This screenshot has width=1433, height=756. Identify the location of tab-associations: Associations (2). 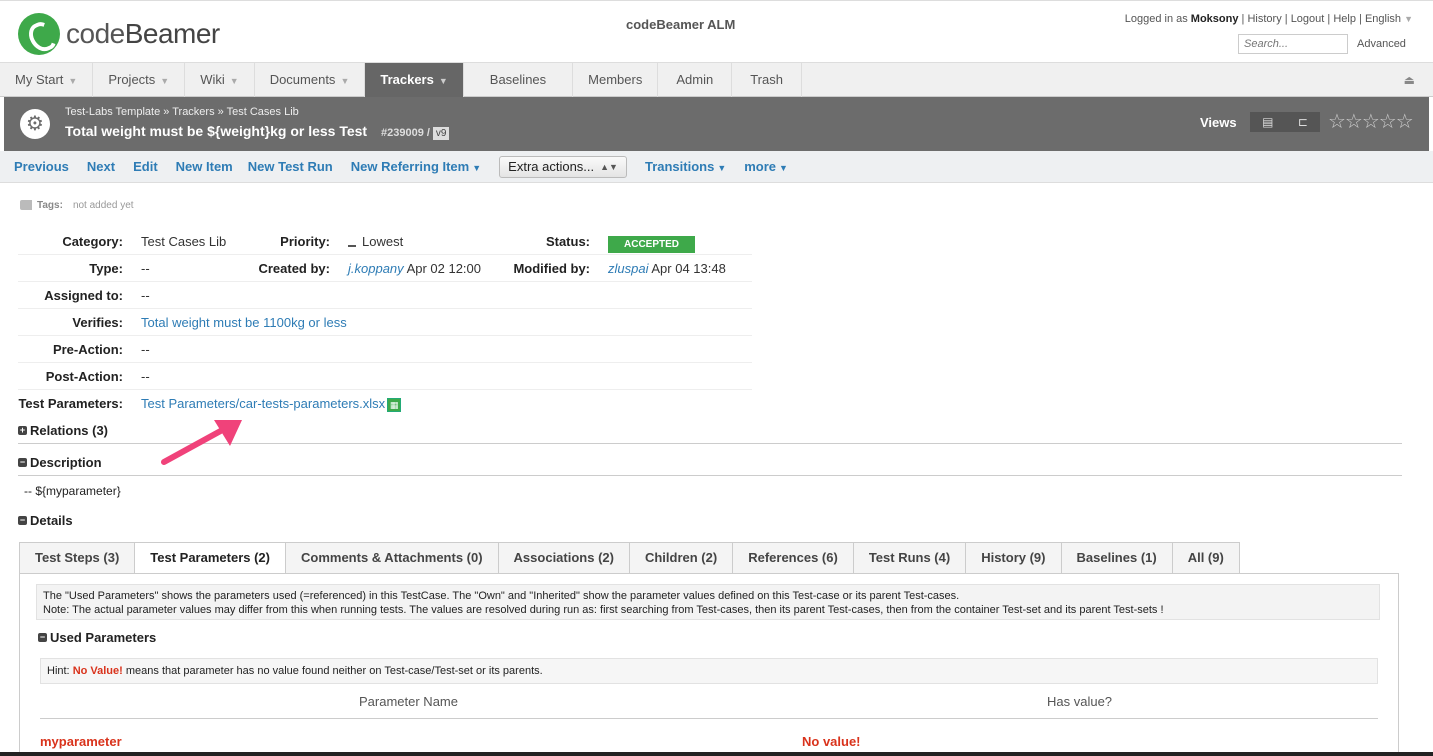
(563, 558).